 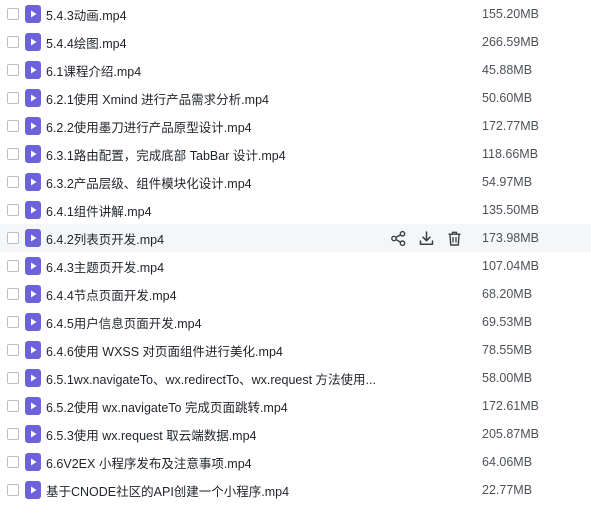 What do you see at coordinates (214, 266) in the screenshot?
I see `file-name: 6.4.3主题页开发.mp4` at bounding box center [214, 266].